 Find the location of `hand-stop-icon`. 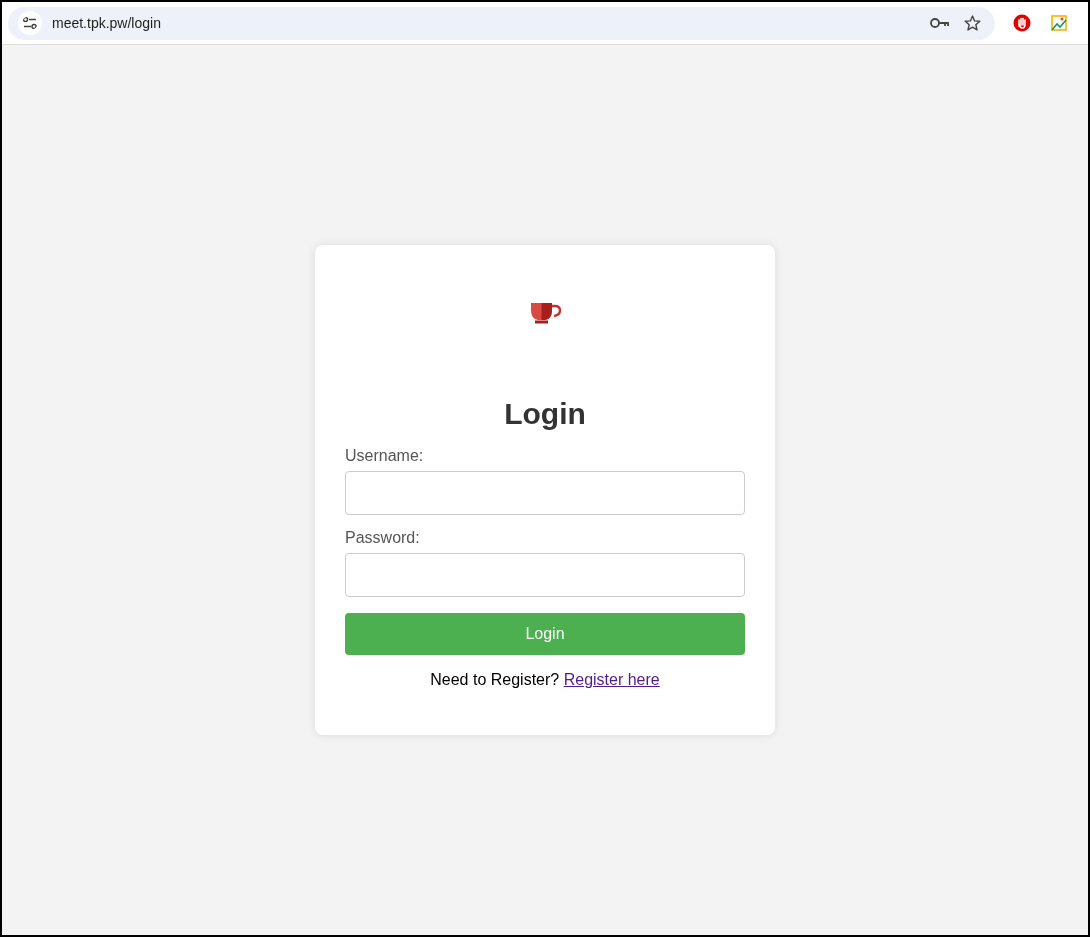

hand-stop-icon is located at coordinates (1022, 23).